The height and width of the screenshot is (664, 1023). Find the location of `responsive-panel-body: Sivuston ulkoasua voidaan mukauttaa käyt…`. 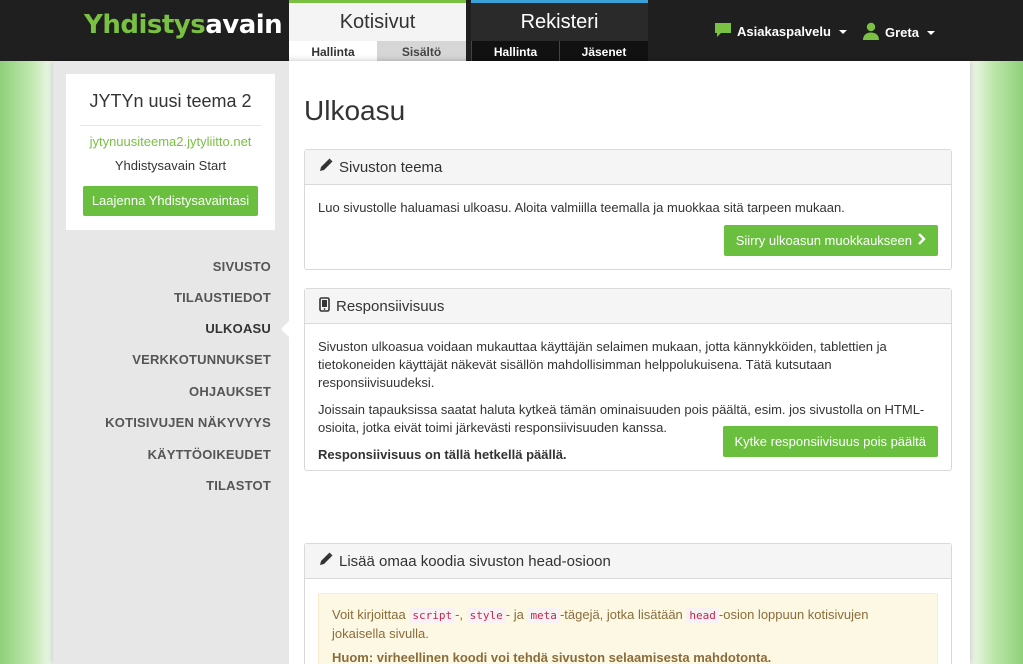

responsive-panel-body: Sivuston ulkoasua voidaan mukauttaa käyt… is located at coordinates (628, 394).